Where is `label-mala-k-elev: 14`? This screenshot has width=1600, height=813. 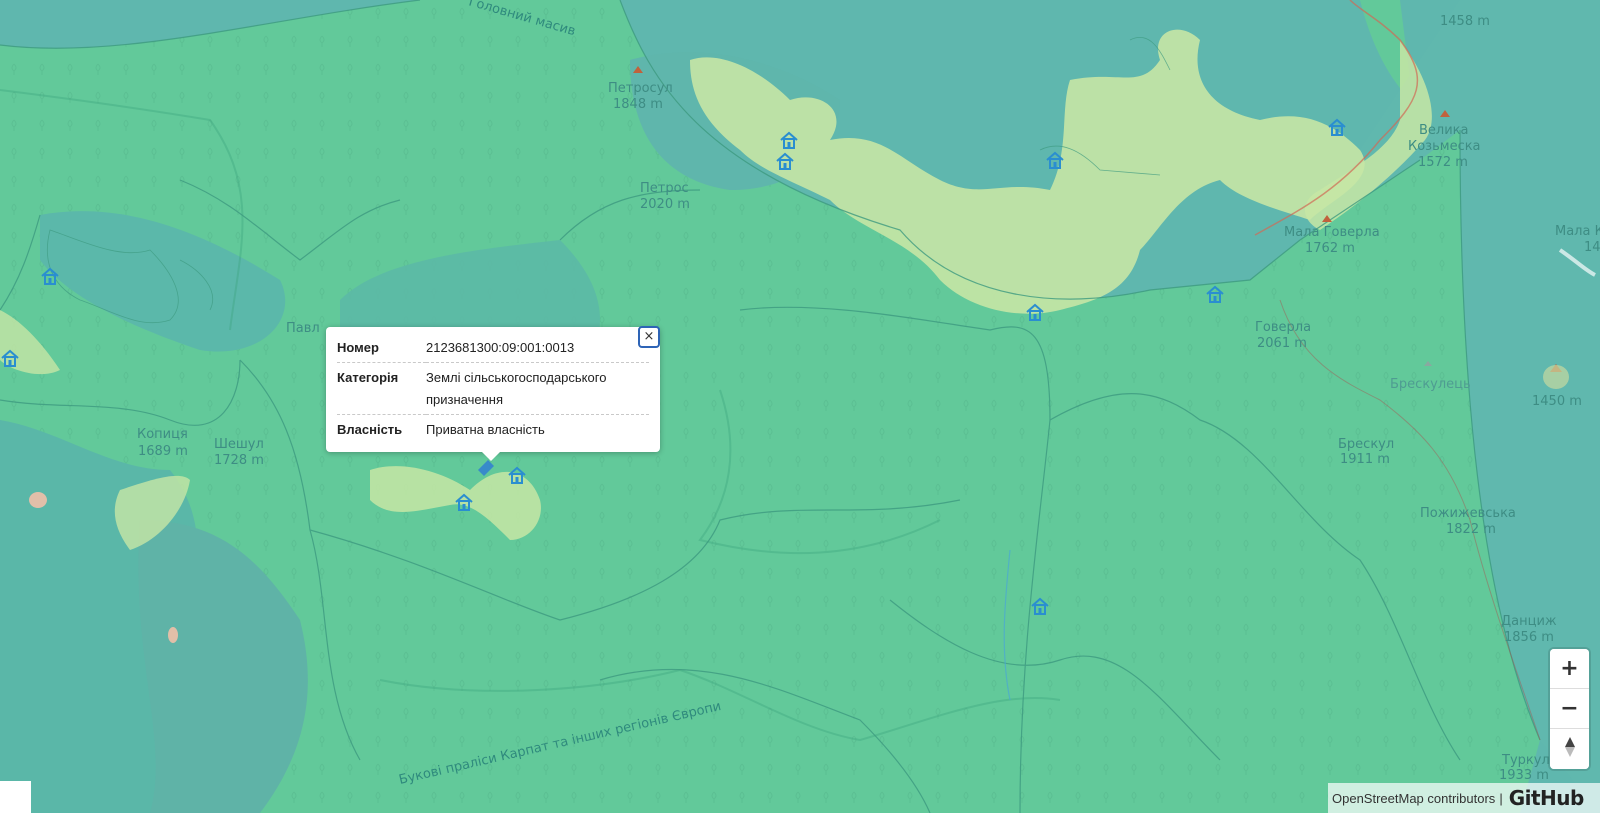
label-mala-k-elev: 14 is located at coordinates (1592, 247).